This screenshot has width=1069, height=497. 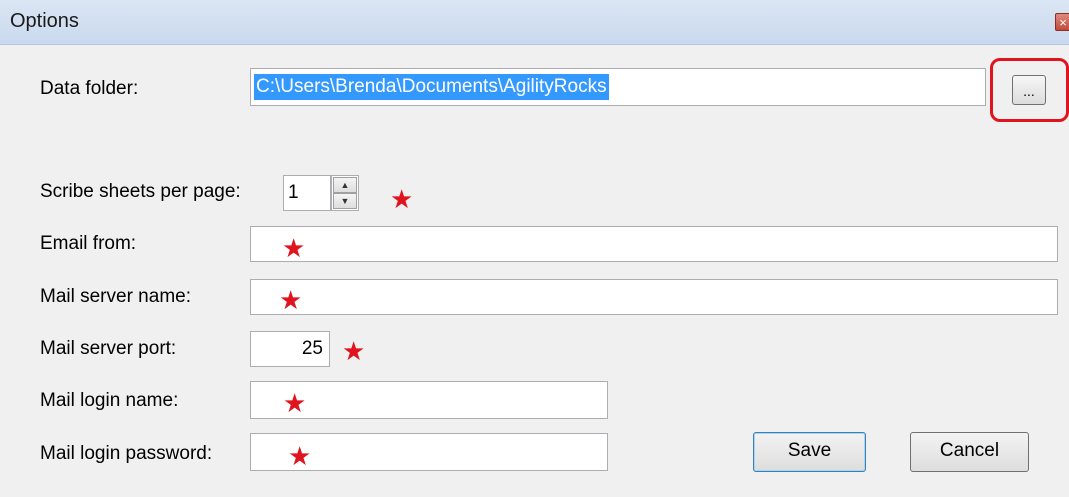 I want to click on window-title: Options, so click(x=44, y=21).